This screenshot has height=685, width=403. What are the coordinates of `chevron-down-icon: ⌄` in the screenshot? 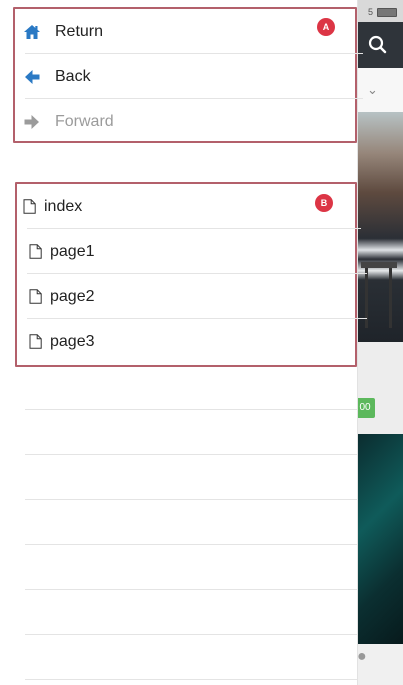 It's located at (372, 89).